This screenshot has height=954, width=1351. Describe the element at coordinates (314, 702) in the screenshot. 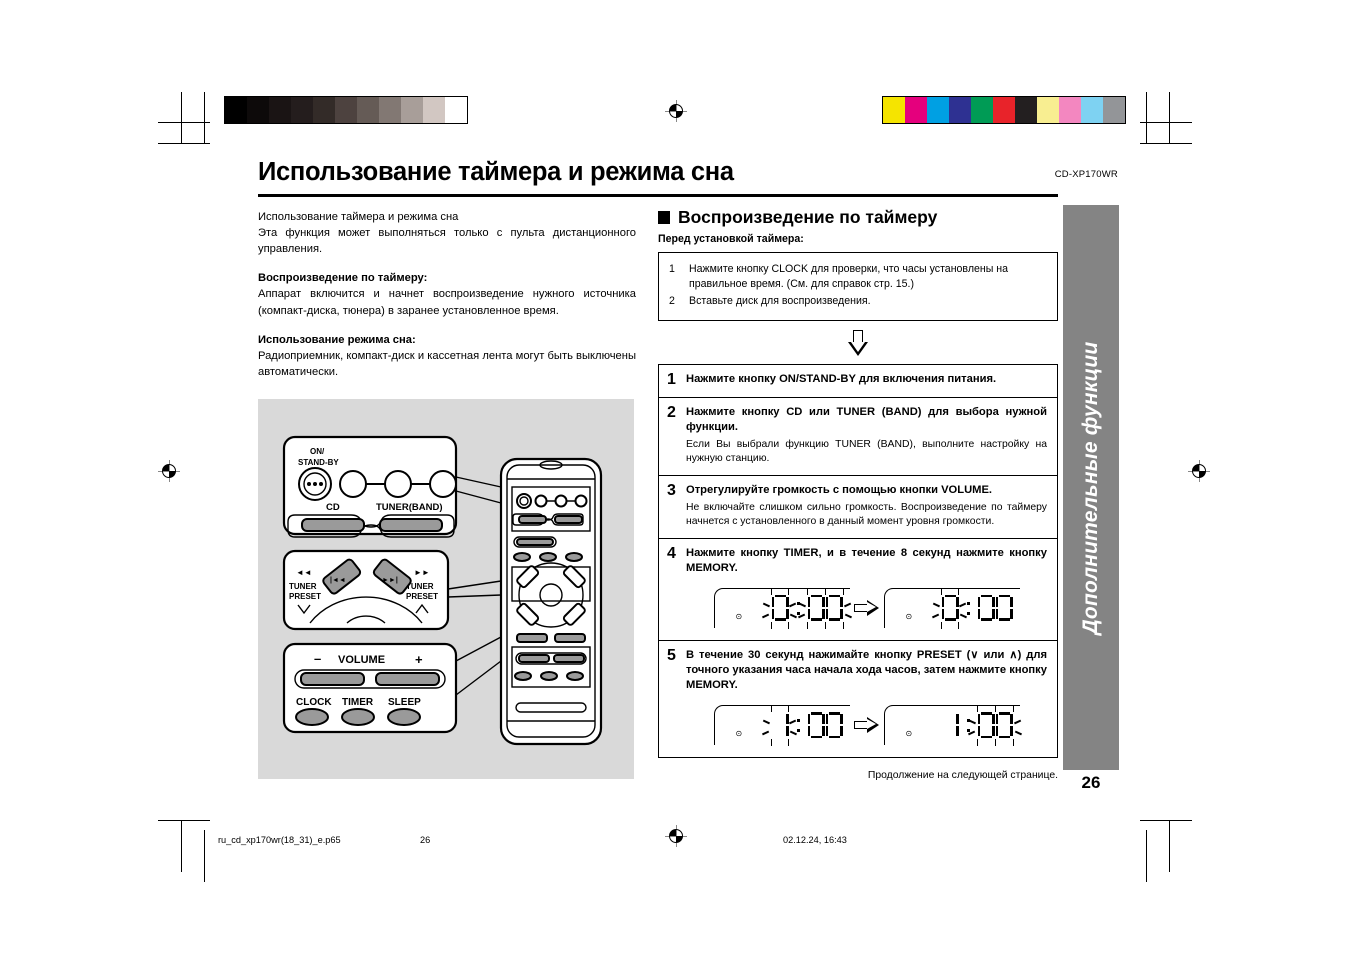

I see `svg-text: CLOCK` at that location.